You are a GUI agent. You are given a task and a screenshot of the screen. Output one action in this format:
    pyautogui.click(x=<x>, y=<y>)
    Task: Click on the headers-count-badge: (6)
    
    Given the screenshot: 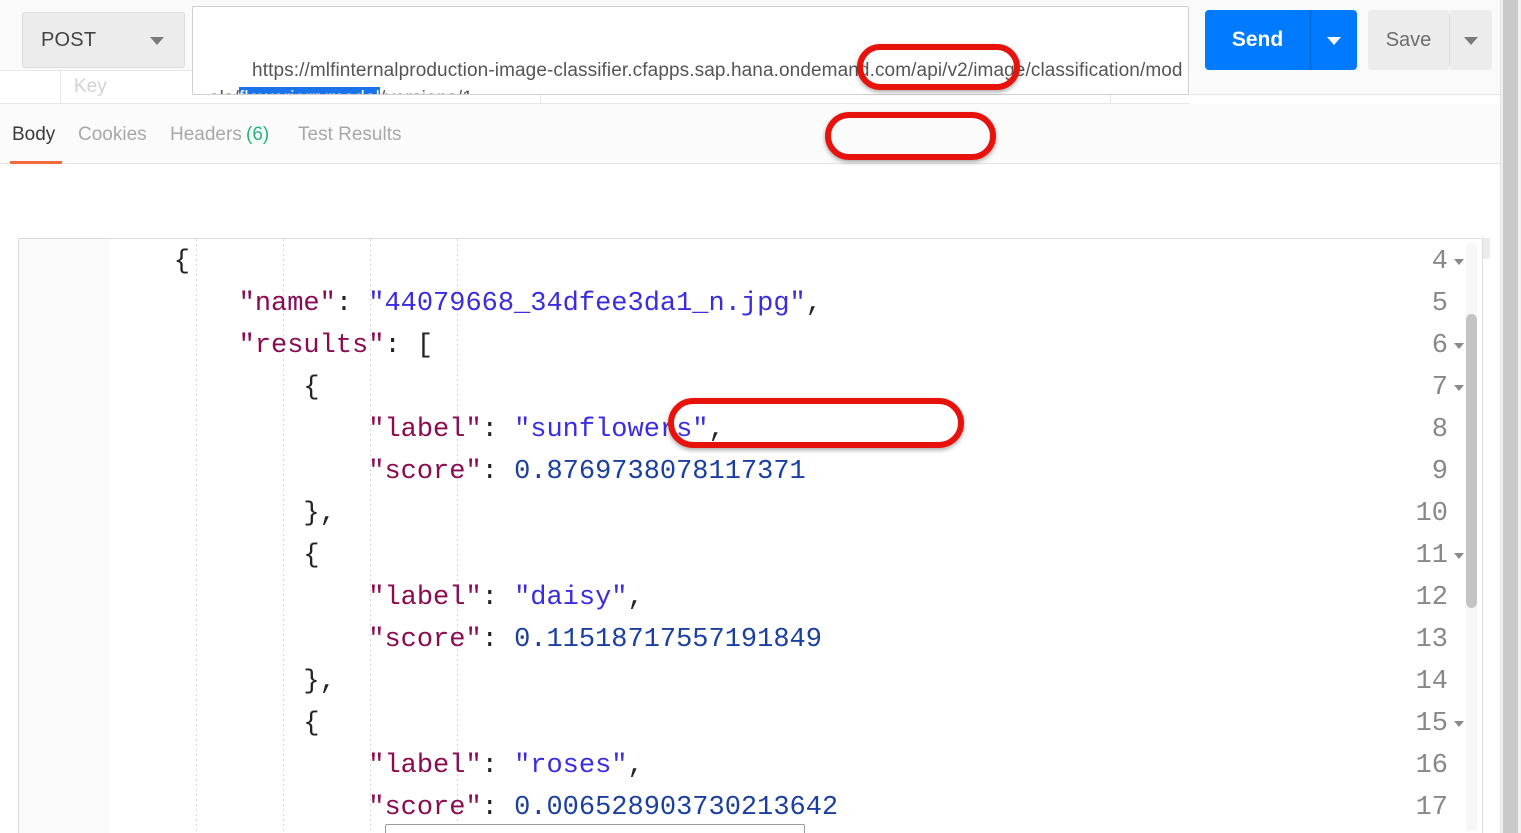 What is the action you would take?
    pyautogui.click(x=258, y=134)
    